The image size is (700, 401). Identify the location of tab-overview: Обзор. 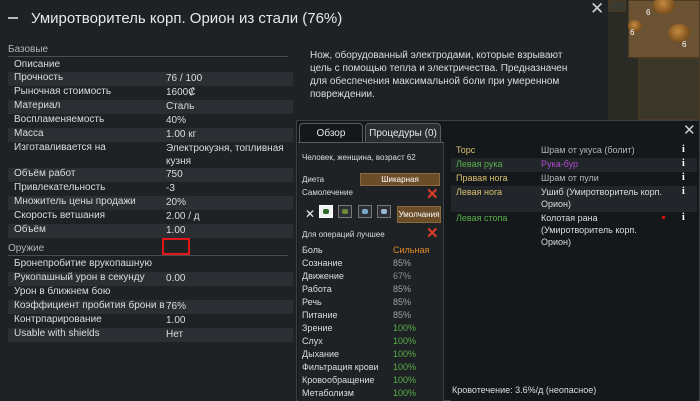
(331, 133).